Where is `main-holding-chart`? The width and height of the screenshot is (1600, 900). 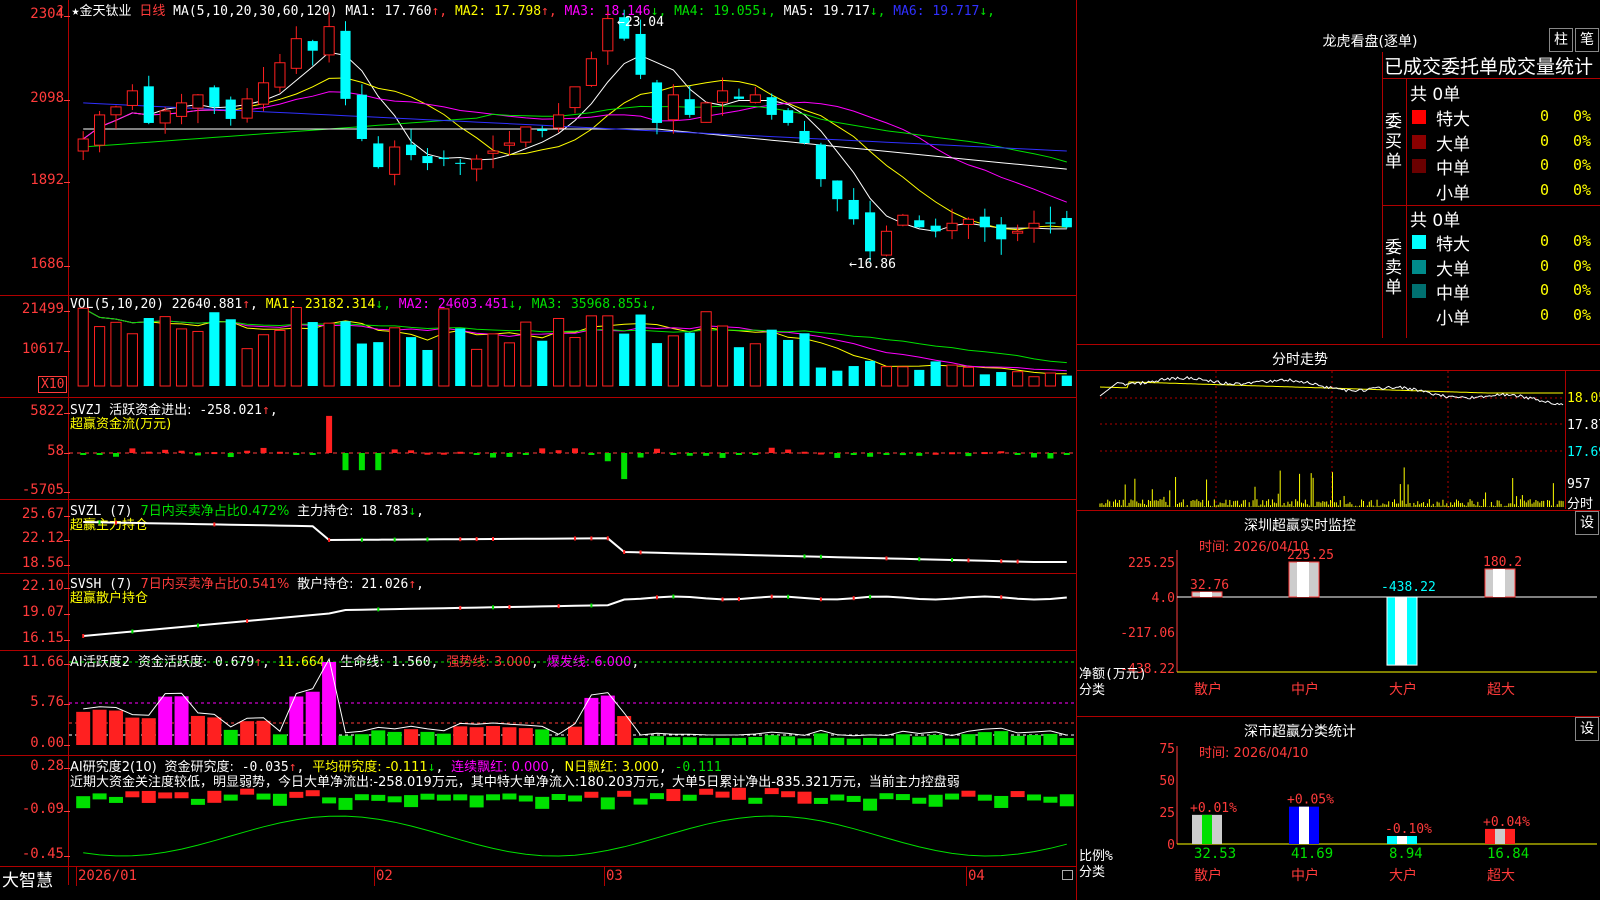
main-holding-chart is located at coordinates (572, 536).